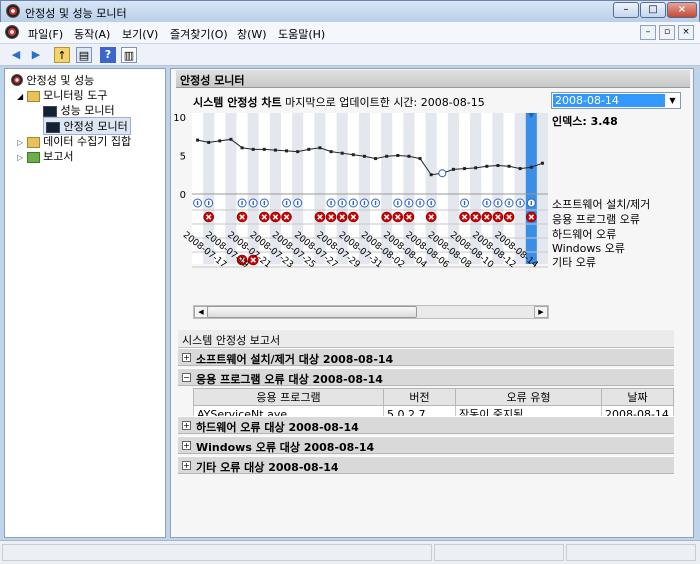  Describe the element at coordinates (186, 377) in the screenshot. I see `collapse-icon: −` at that location.